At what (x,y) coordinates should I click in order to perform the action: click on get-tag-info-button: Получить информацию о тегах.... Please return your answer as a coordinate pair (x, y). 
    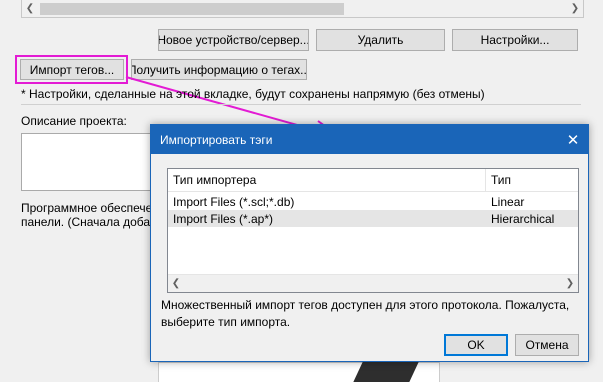
    Looking at the image, I should click on (219, 69).